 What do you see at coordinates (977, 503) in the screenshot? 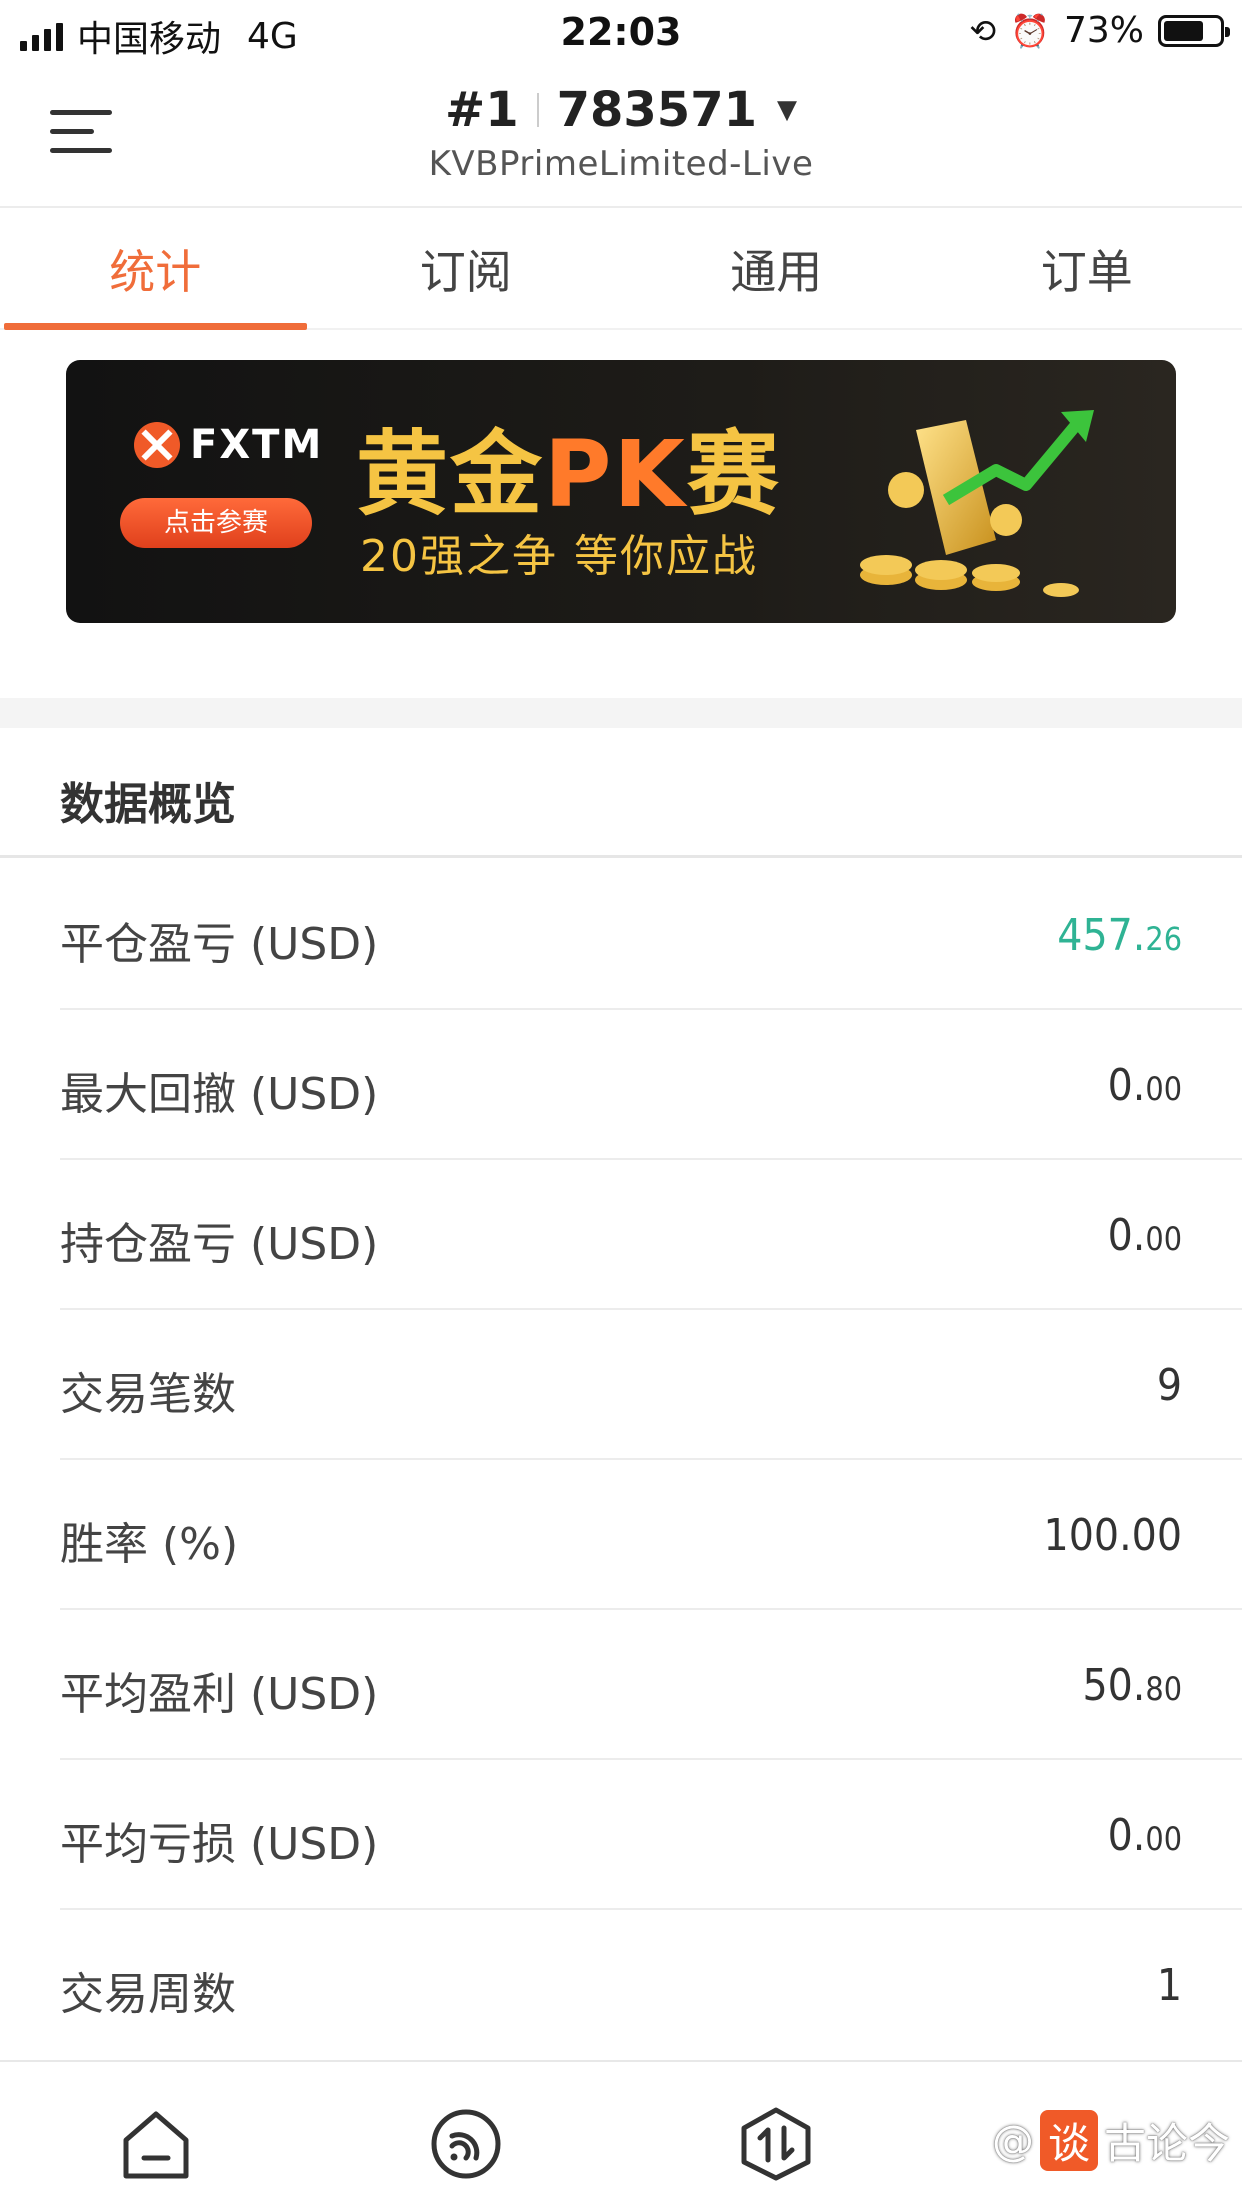
I see `gold-coins-illustration` at bounding box center [977, 503].